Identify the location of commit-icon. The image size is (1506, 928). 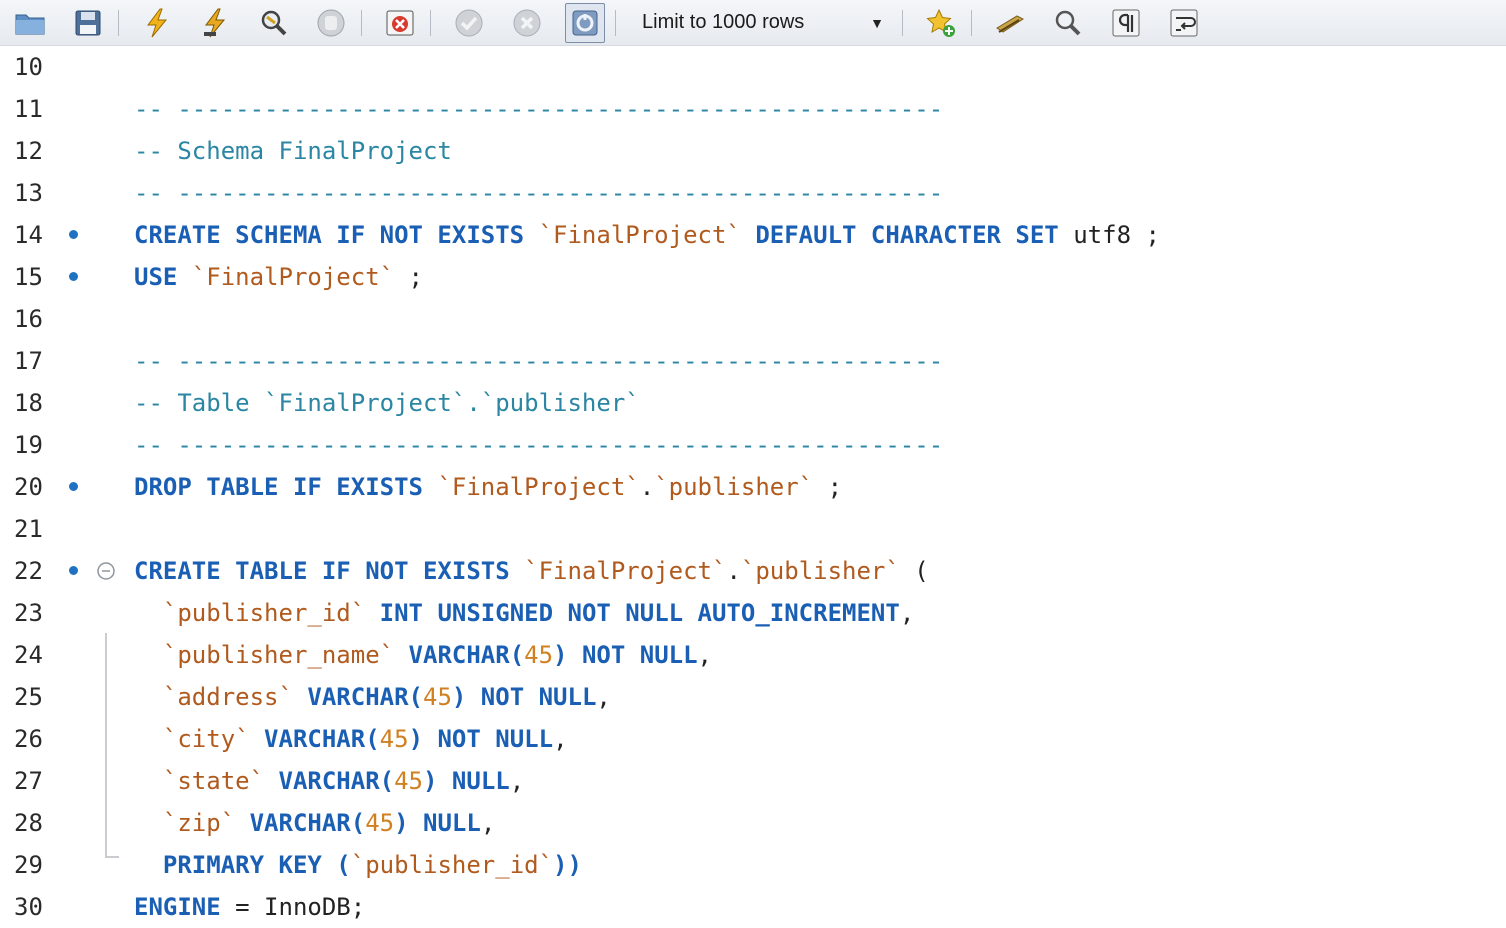
(469, 22).